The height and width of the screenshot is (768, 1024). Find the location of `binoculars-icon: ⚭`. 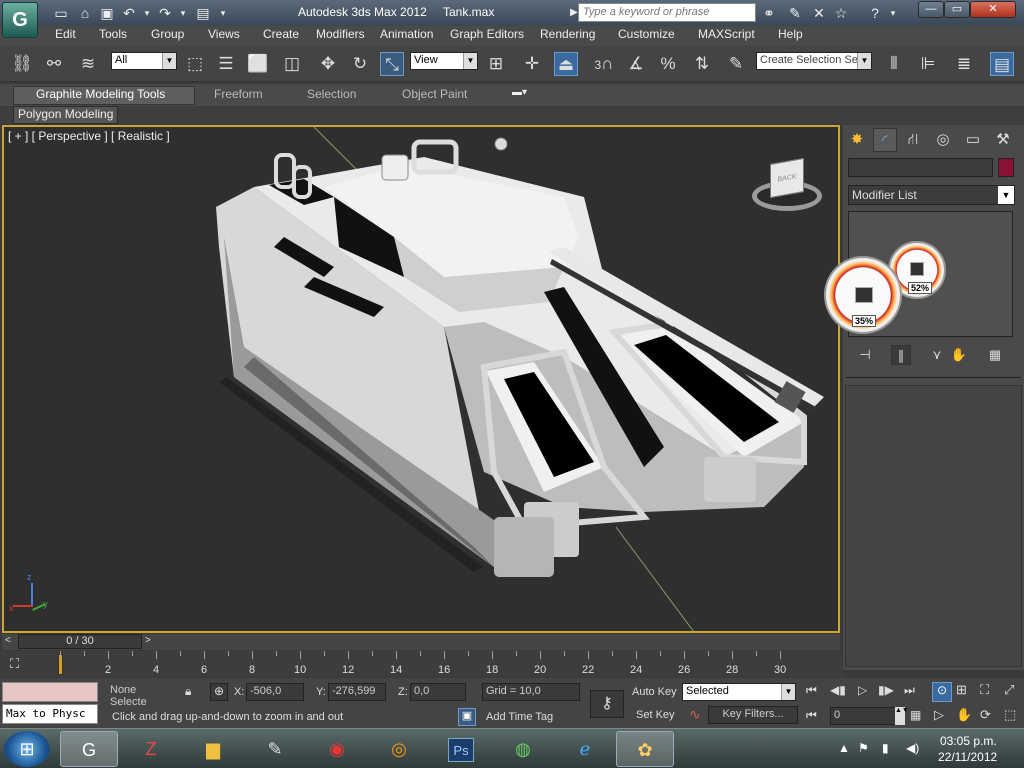

binoculars-icon: ⚭ is located at coordinates (769, 13).